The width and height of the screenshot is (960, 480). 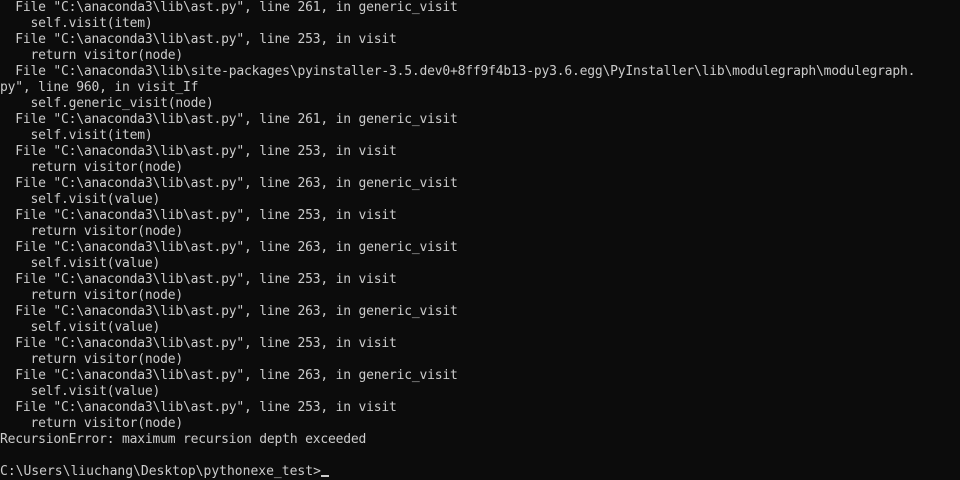 What do you see at coordinates (107, 103) in the screenshot?
I see `output-line: self.generic_visit(node)` at bounding box center [107, 103].